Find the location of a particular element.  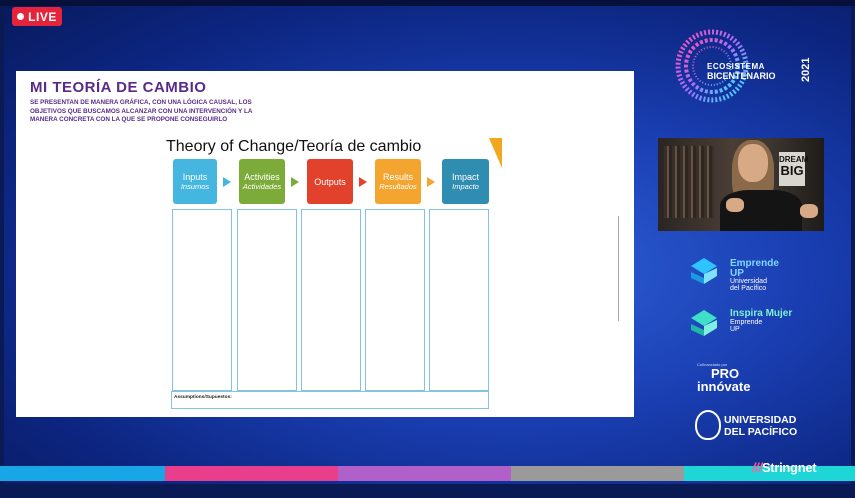

stringnet-mark-icon: /// is located at coordinates (757, 467).